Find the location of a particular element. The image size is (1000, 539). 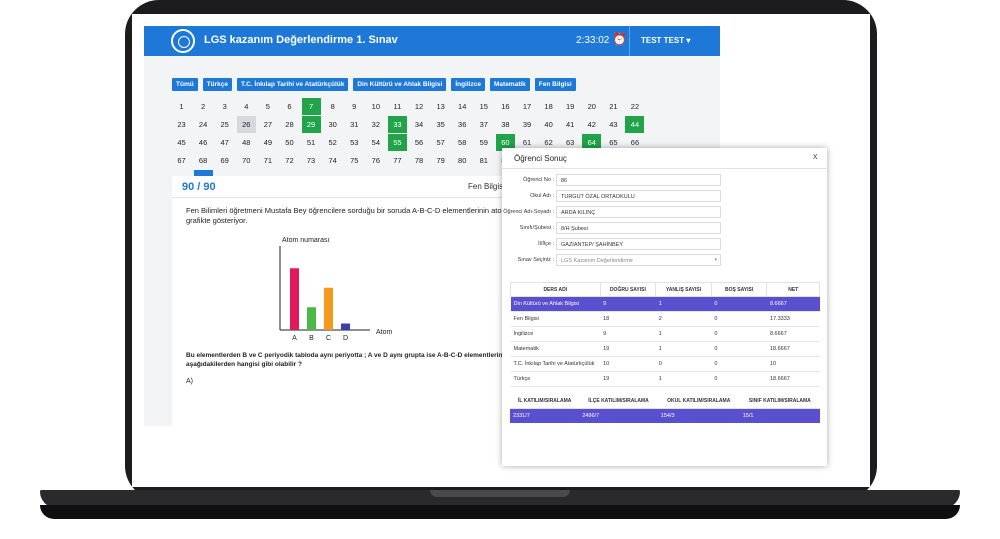

question-number-button: 9 is located at coordinates (354, 106).